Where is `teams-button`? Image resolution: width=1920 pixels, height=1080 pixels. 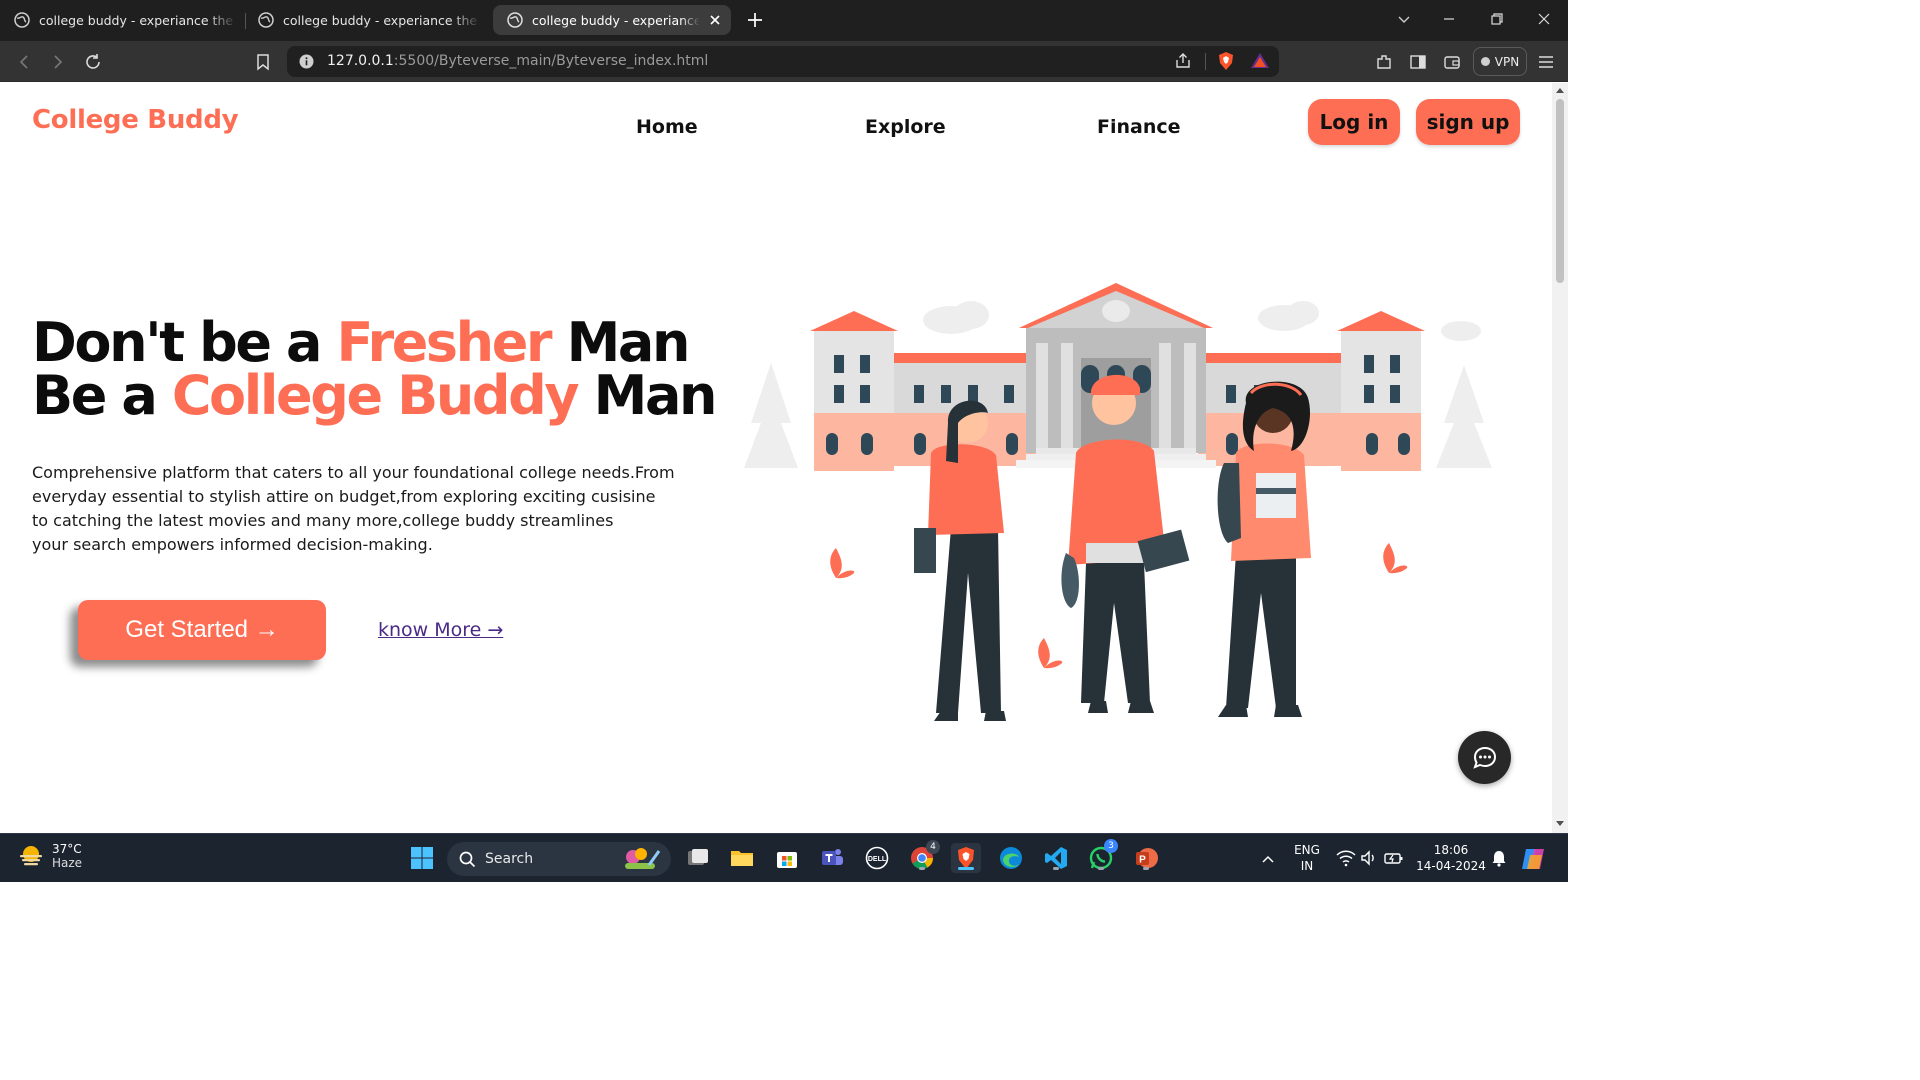 teams-button is located at coordinates (832, 858).